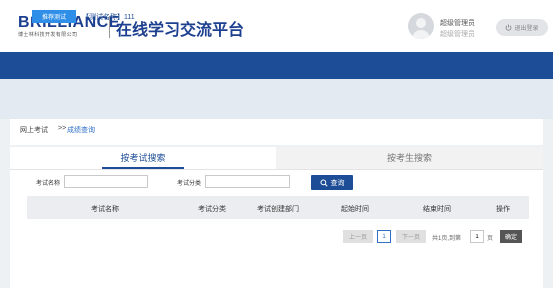  Describe the element at coordinates (247, 181) in the screenshot. I see `exam-category-input` at that location.